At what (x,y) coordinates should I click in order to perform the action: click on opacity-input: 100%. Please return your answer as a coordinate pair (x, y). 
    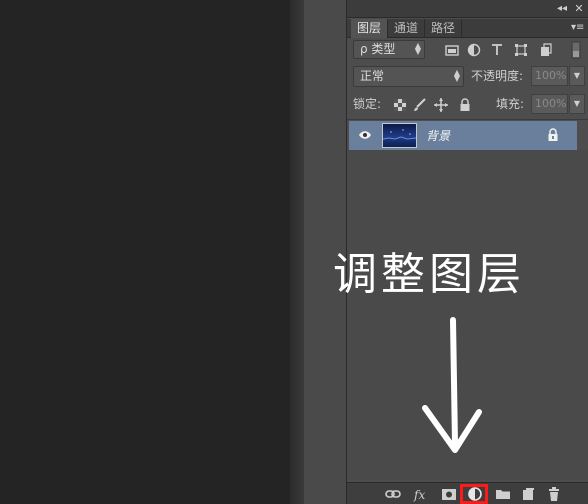
    Looking at the image, I should click on (549, 76).